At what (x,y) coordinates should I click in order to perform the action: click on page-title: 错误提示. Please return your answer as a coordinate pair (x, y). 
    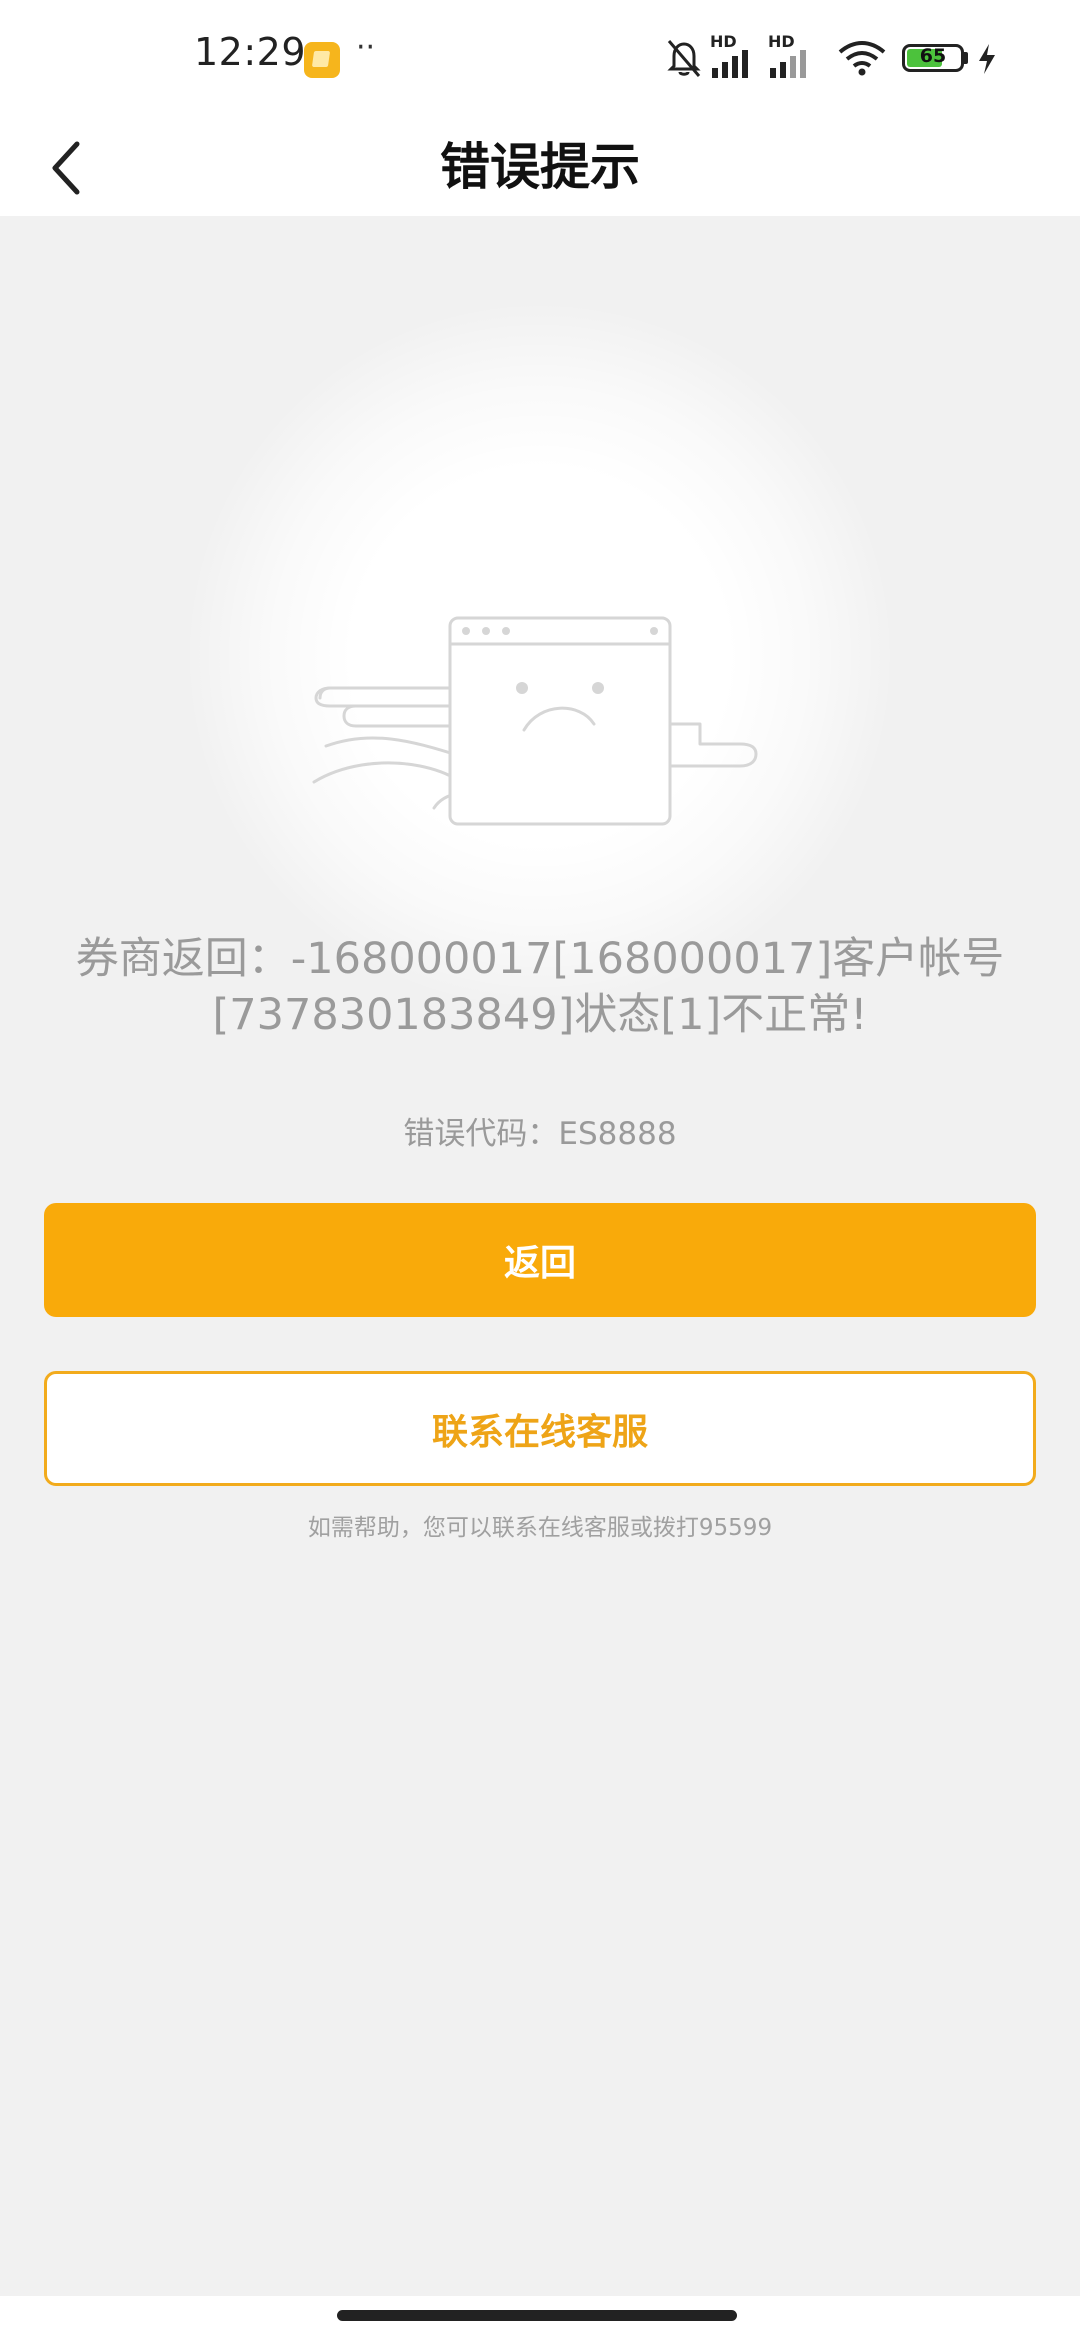
    Looking at the image, I should click on (540, 167).